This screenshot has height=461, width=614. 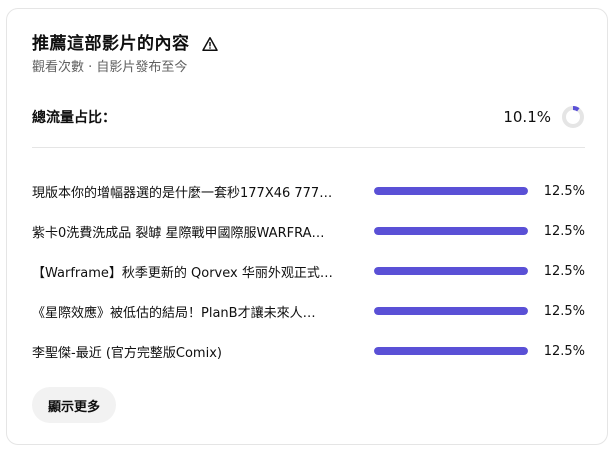 I want to click on divider, so click(x=308, y=147).